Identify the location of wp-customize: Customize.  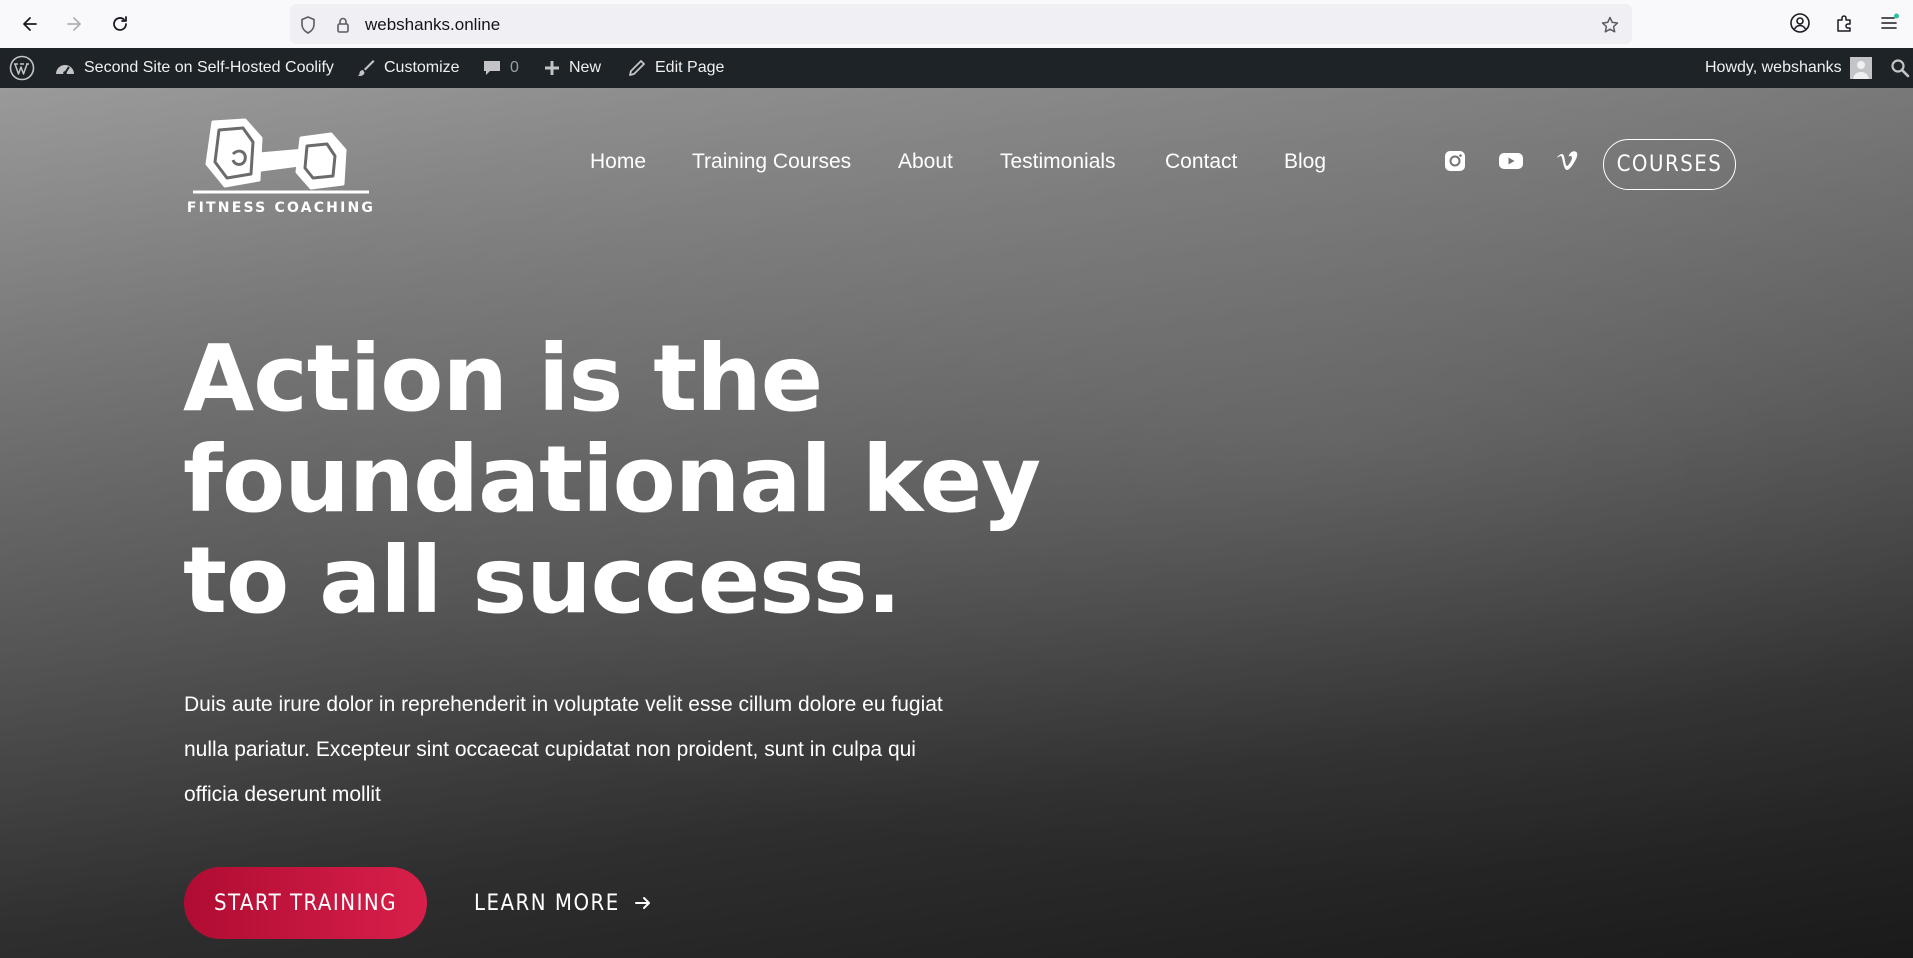
(408, 68).